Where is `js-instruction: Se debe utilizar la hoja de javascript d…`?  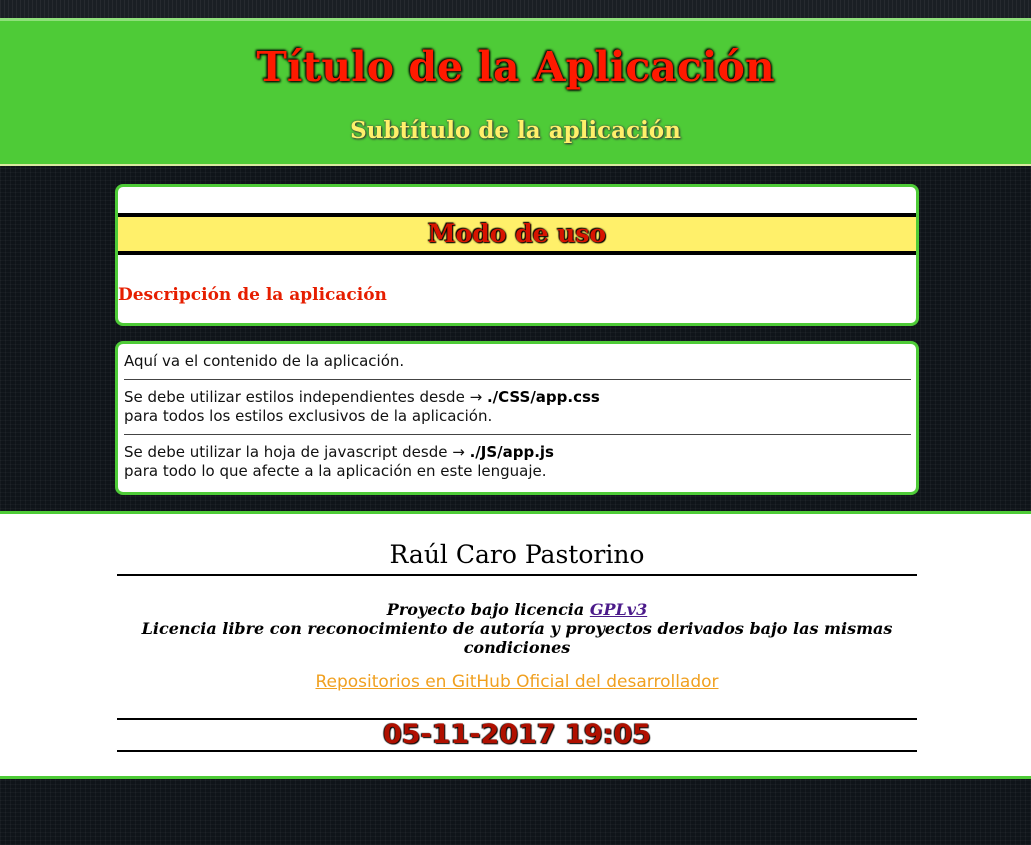 js-instruction: Se debe utilizar la hoja de javascript d… is located at coordinates (517, 452).